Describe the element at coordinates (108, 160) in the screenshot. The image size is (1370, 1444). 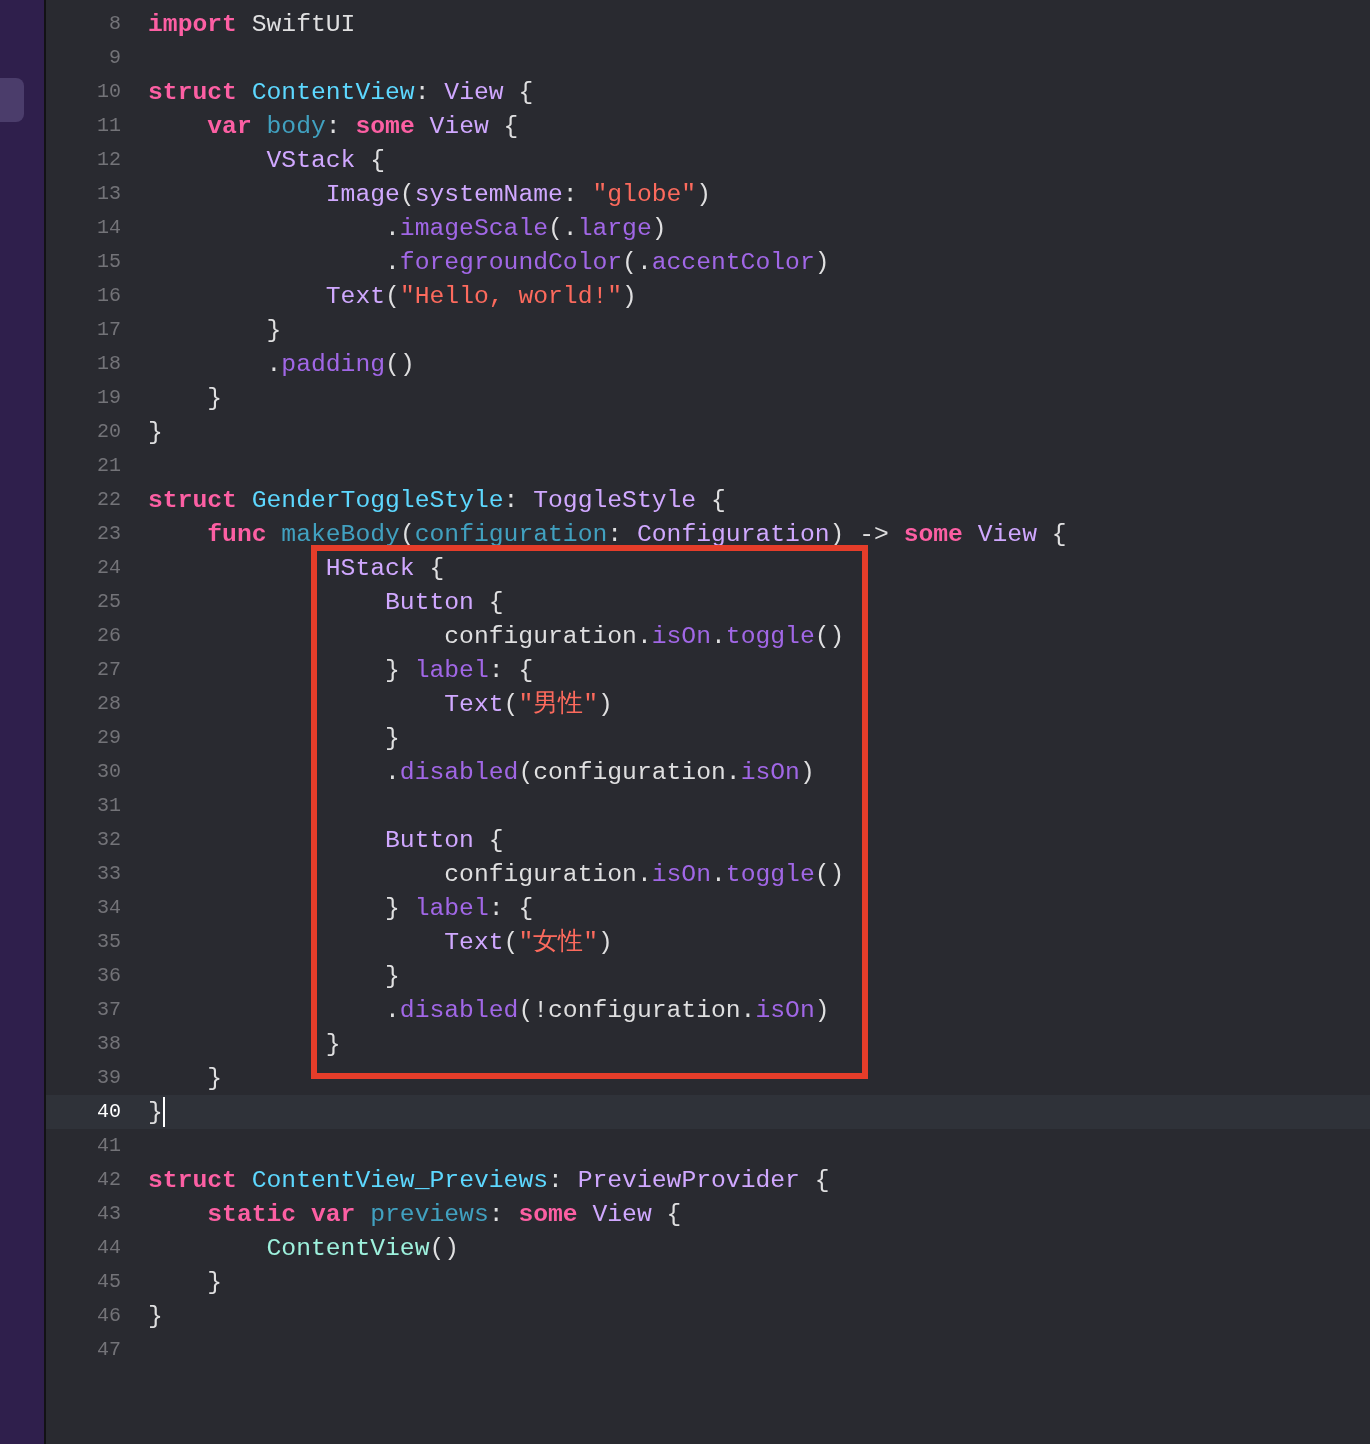
I see `line-number: 12` at that location.